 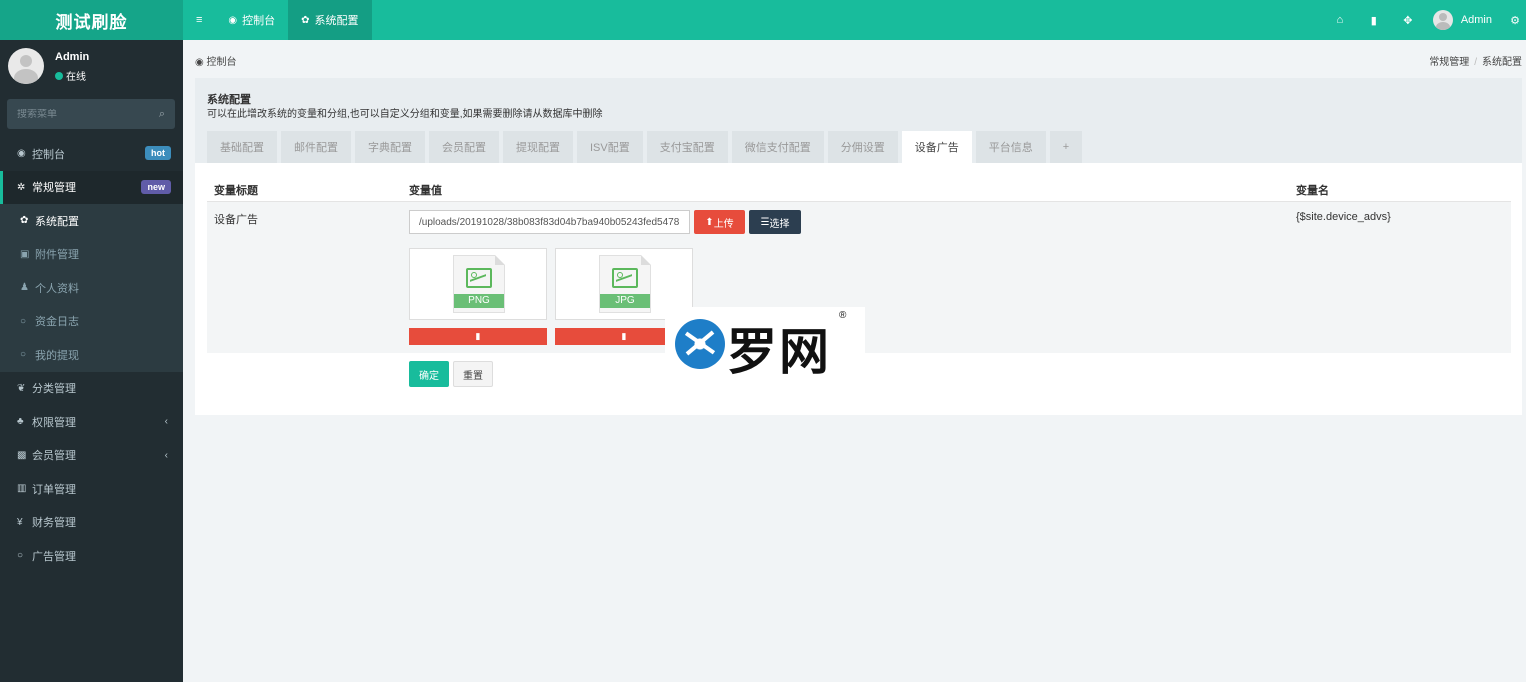 I want to click on column-header-name: 变量名, so click(x=1312, y=191).